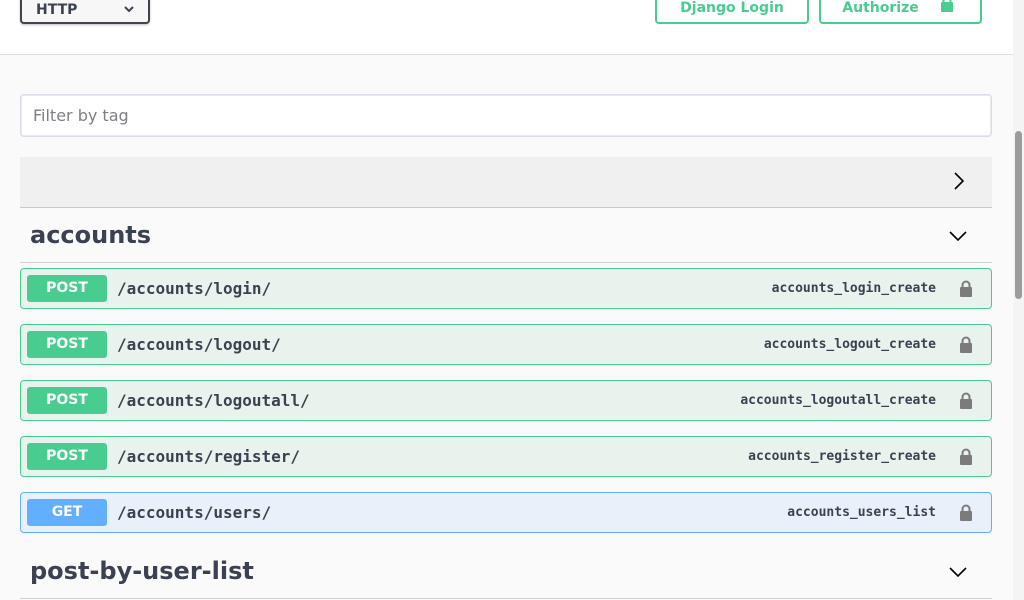  I want to click on django-login-button: Django Login, so click(732, 12).